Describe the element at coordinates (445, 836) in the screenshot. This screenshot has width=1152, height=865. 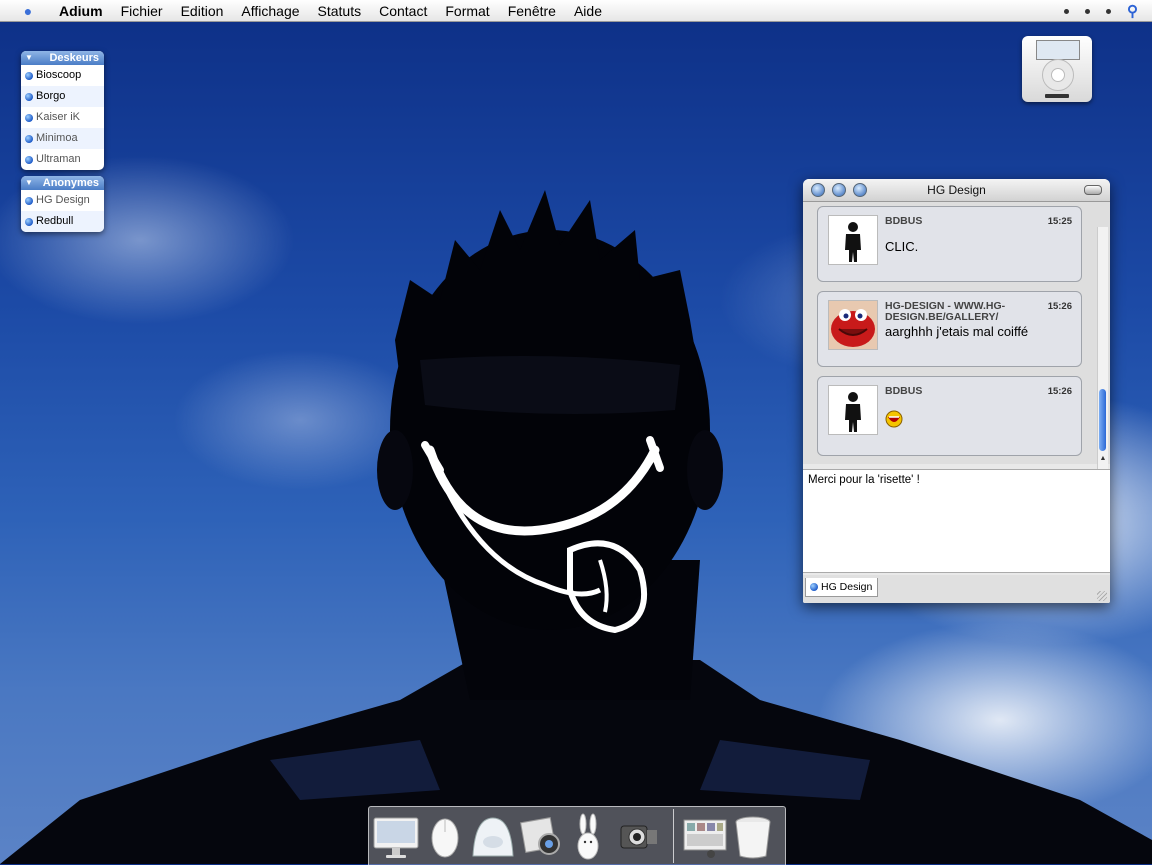
I see `mouse-icon` at that location.